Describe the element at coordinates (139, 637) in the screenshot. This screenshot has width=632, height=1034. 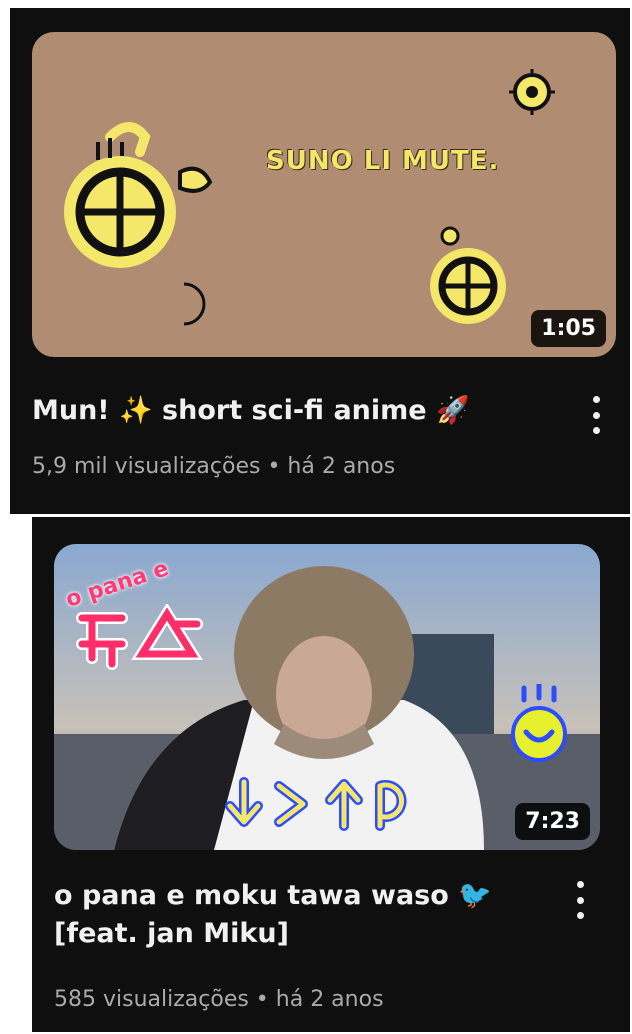
I see `sitelen-glyph-red-icon` at that location.